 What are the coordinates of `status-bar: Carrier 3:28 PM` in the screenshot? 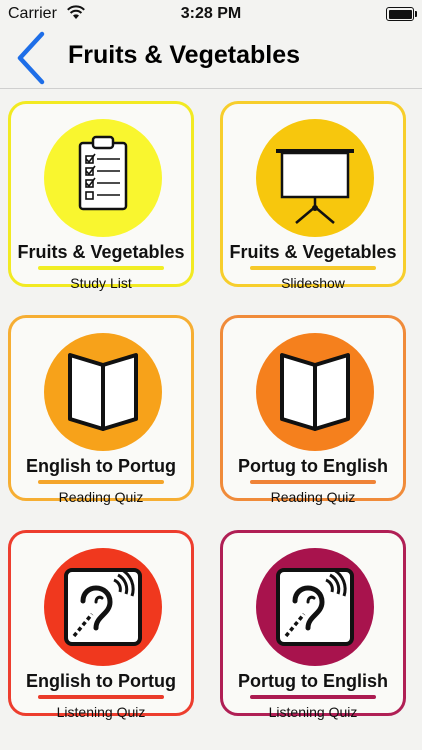 It's located at (211, 14).